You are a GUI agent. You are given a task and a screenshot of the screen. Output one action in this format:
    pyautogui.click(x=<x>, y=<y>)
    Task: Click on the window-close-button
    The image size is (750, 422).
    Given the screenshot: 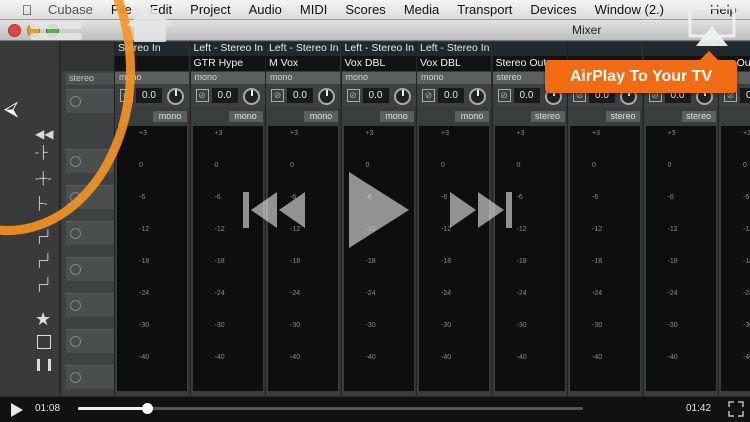 What is the action you would take?
    pyautogui.click(x=14, y=30)
    